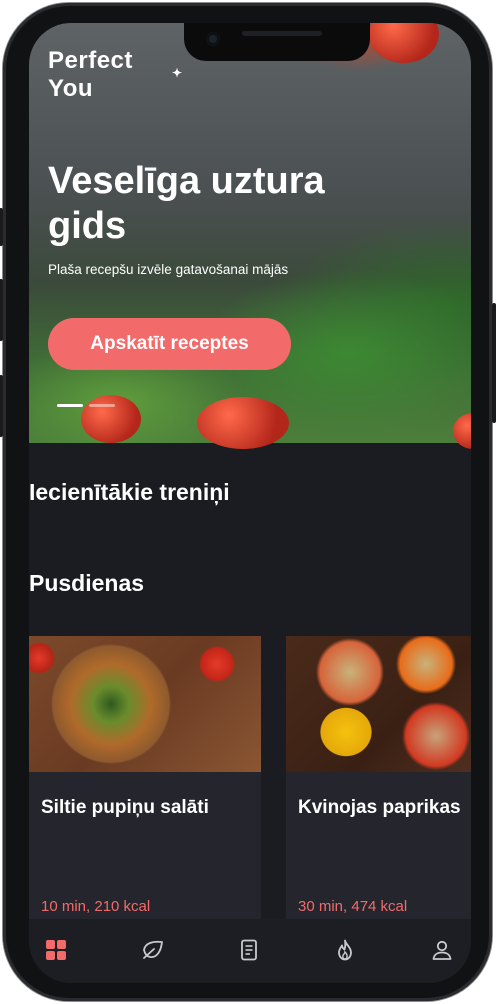 The width and height of the screenshot is (497, 1004). What do you see at coordinates (71, 88) in the screenshot?
I see `logo-line-2: You` at bounding box center [71, 88].